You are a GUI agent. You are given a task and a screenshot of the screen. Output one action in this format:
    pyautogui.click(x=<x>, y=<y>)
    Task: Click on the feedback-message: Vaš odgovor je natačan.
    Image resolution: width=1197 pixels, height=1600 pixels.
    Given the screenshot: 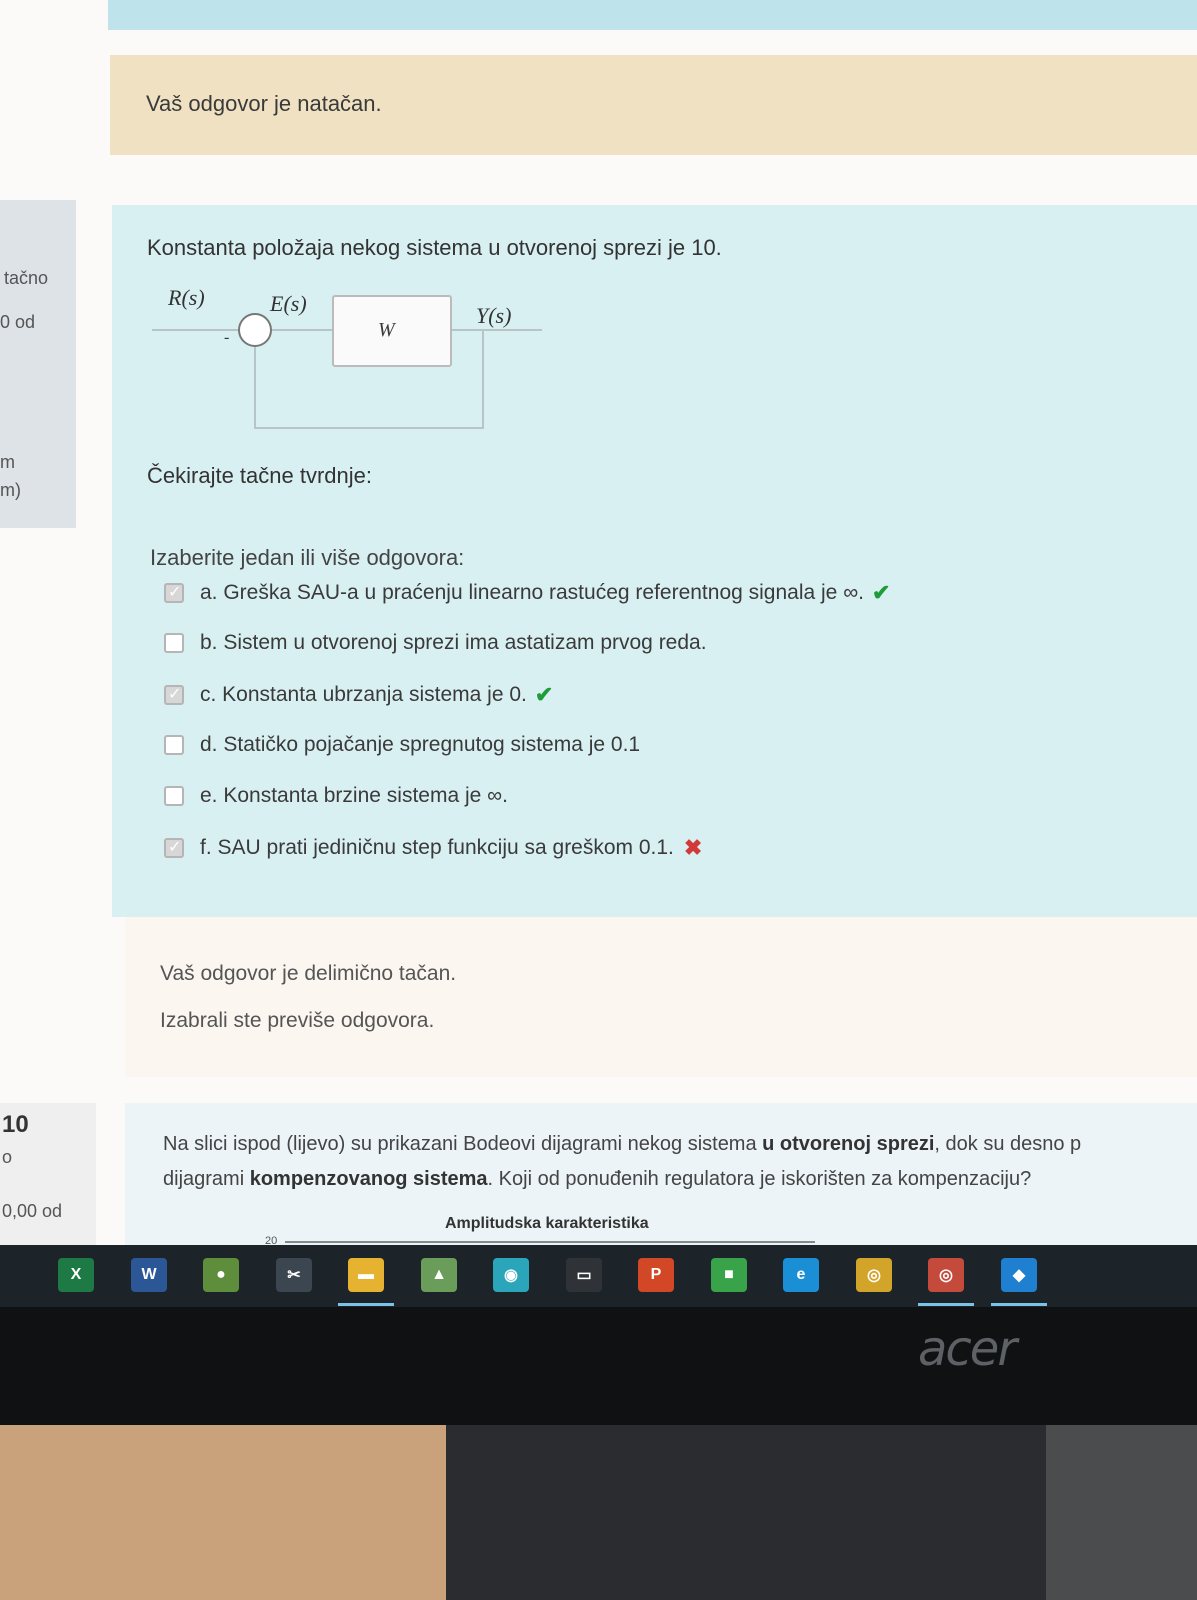 What is the action you would take?
    pyautogui.click(x=264, y=103)
    